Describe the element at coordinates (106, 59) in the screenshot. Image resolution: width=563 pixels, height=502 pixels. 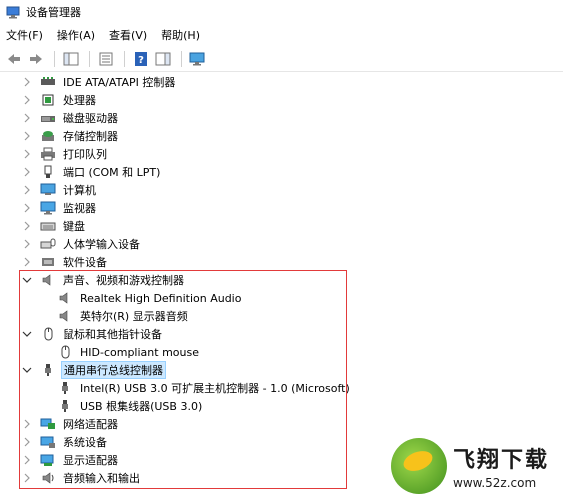
I see `properties-button` at that location.